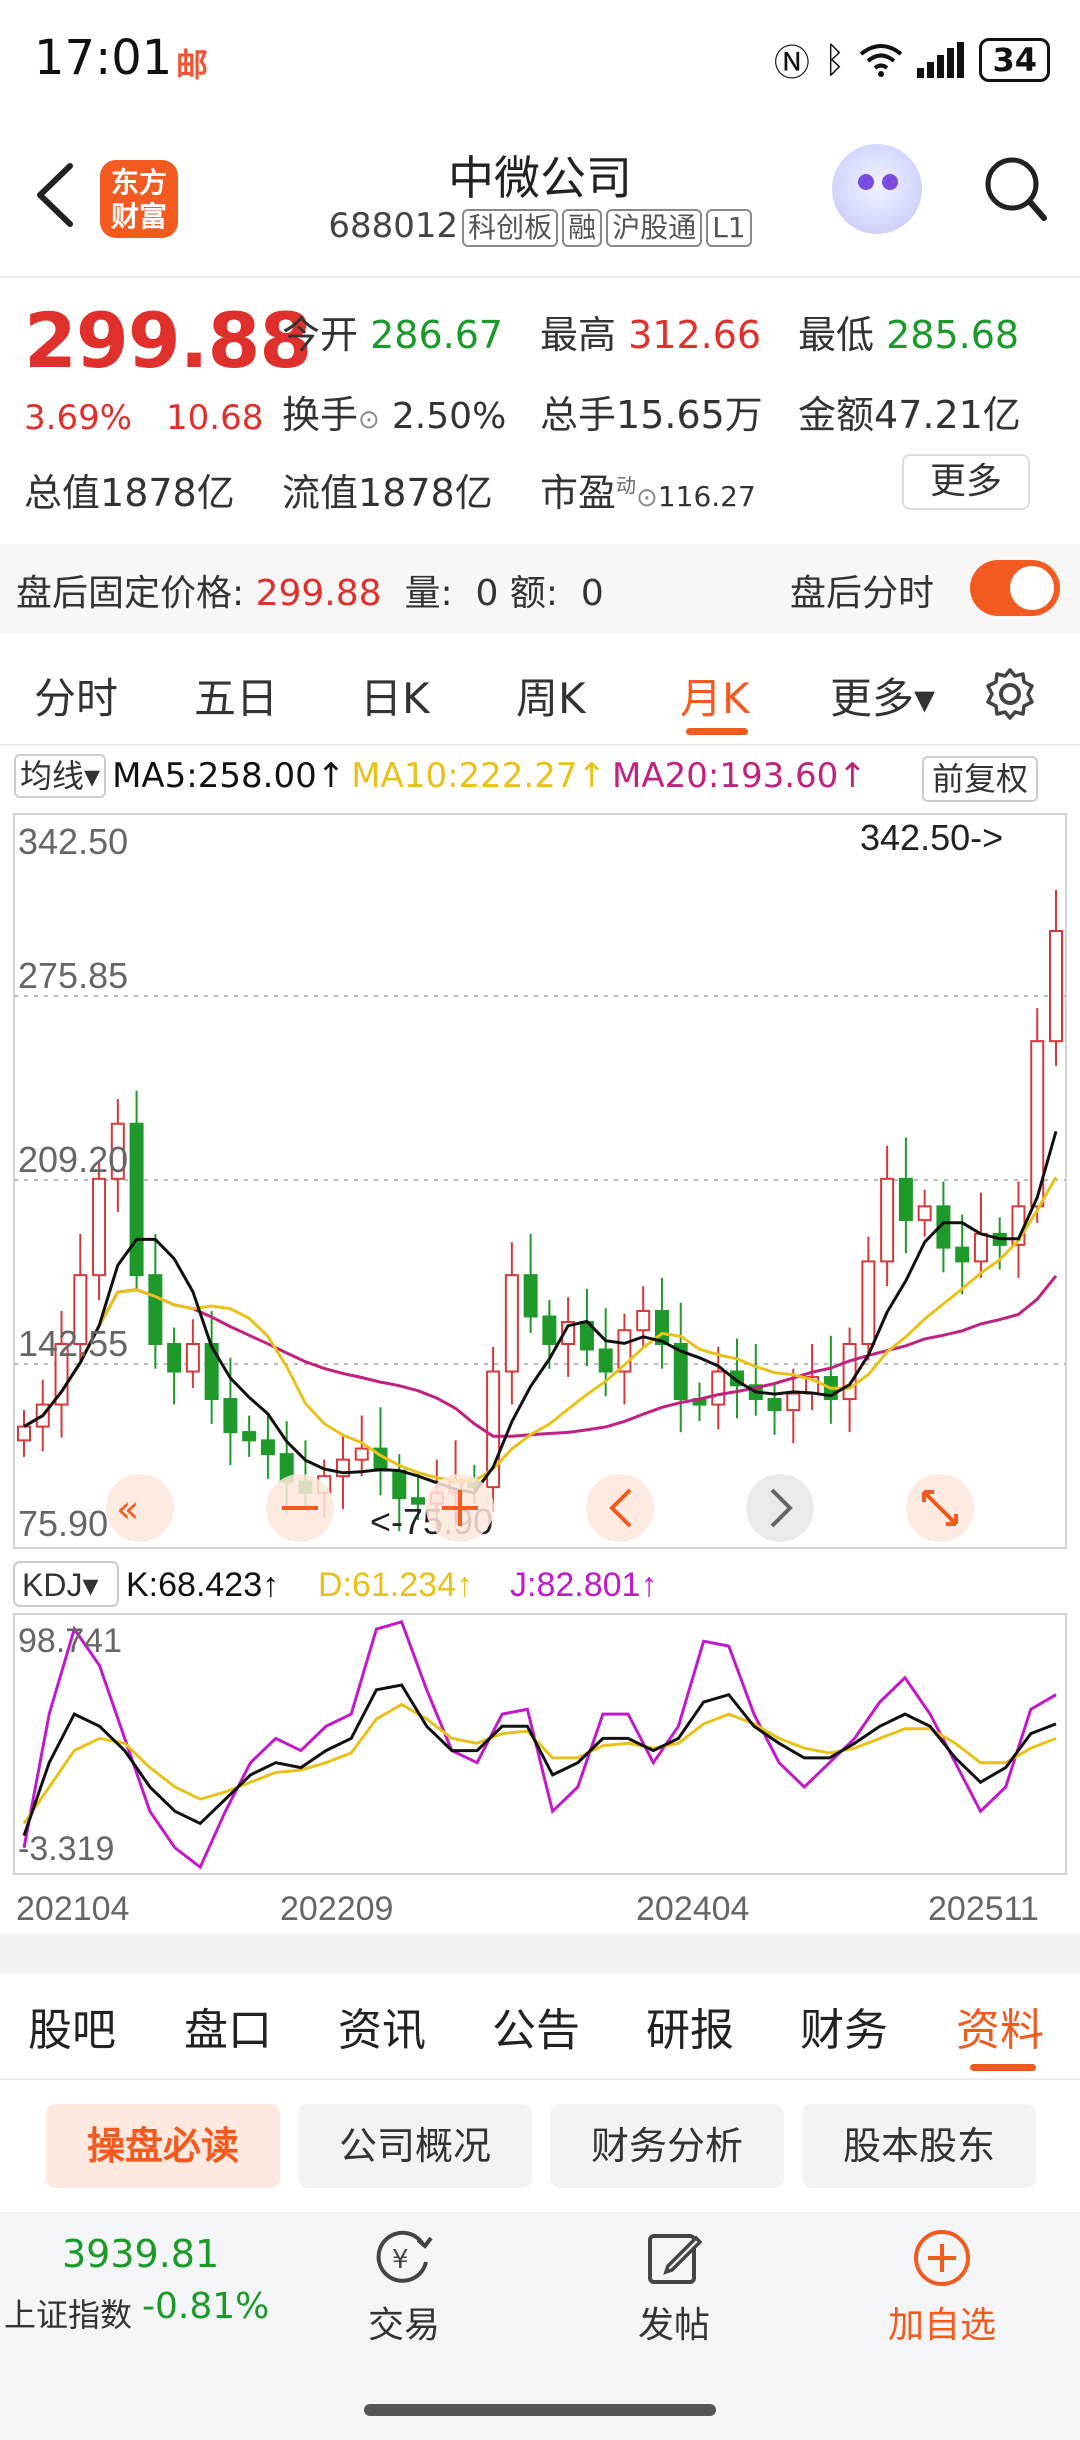 The image size is (1080, 2440). Describe the element at coordinates (415, 2146) in the screenshot. I see `chip-company-overview: 公司概况` at that location.